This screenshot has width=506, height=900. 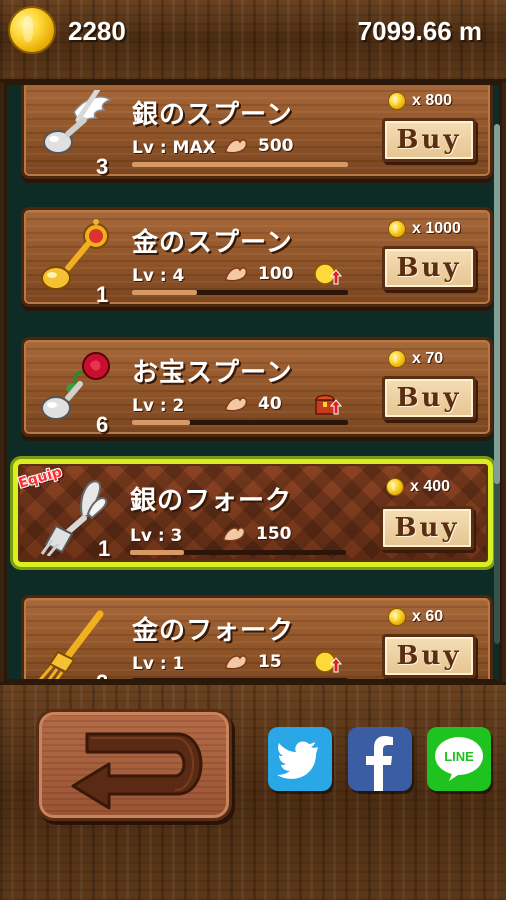 What do you see at coordinates (436, 228) in the screenshot?
I see `item-price-value: x 1000` at bounding box center [436, 228].